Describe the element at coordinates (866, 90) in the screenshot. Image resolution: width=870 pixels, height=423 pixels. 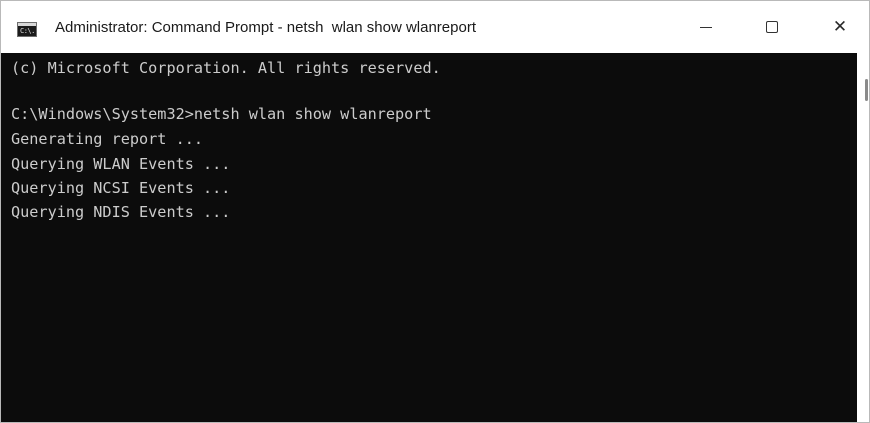
I see `scrollbar-thumb` at that location.